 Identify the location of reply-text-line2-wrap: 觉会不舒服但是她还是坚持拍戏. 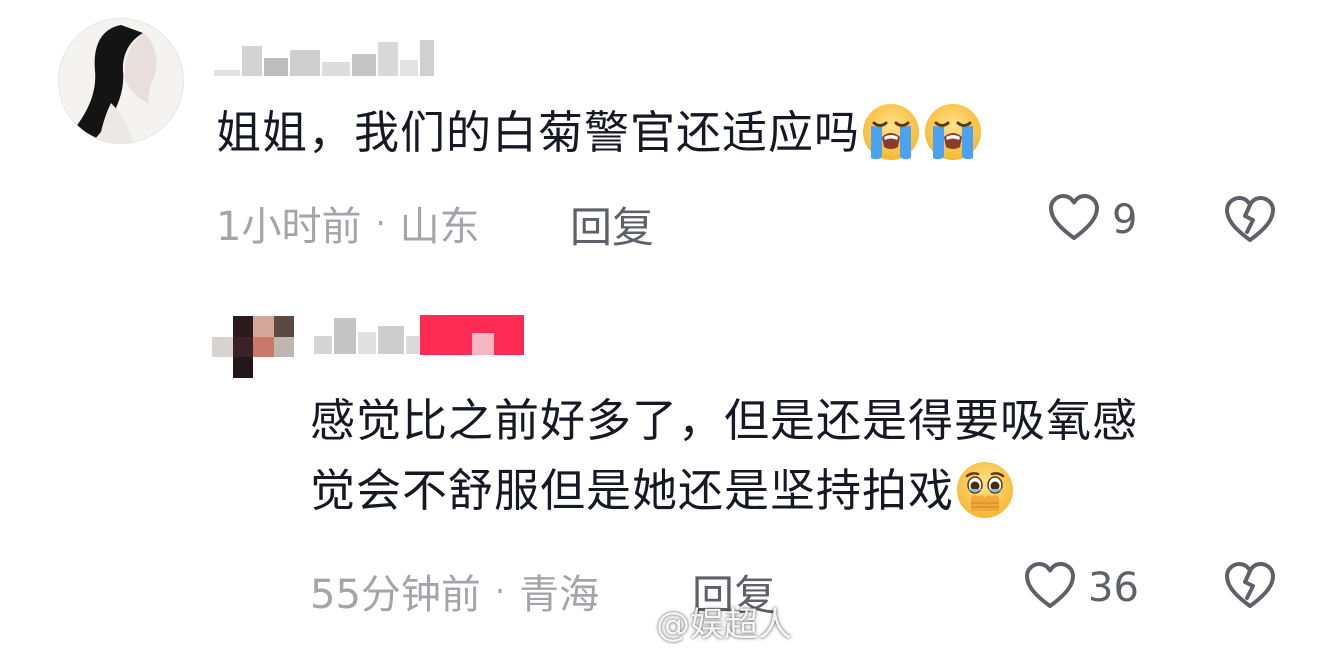
(724, 491).